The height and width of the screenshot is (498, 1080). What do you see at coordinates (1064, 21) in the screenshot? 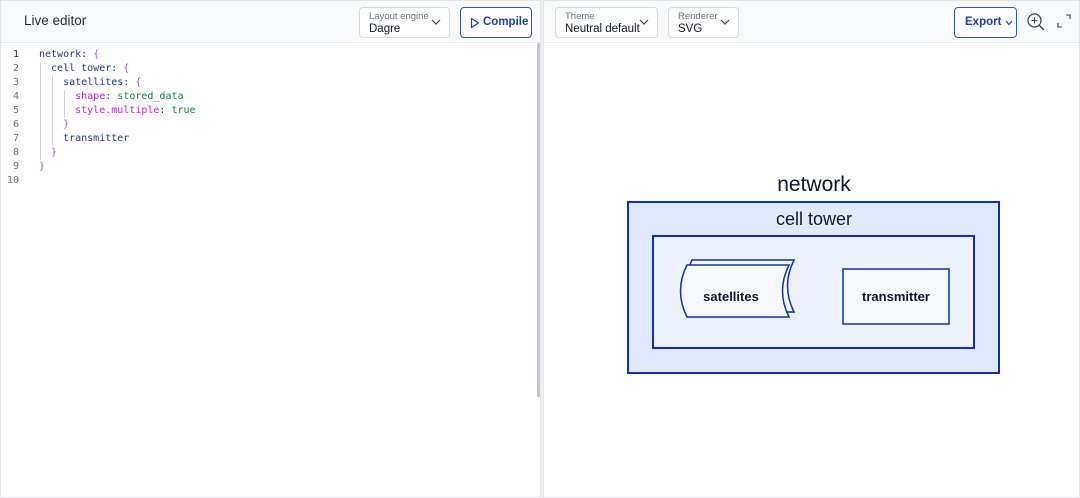
I see `fullscreen-icon` at bounding box center [1064, 21].